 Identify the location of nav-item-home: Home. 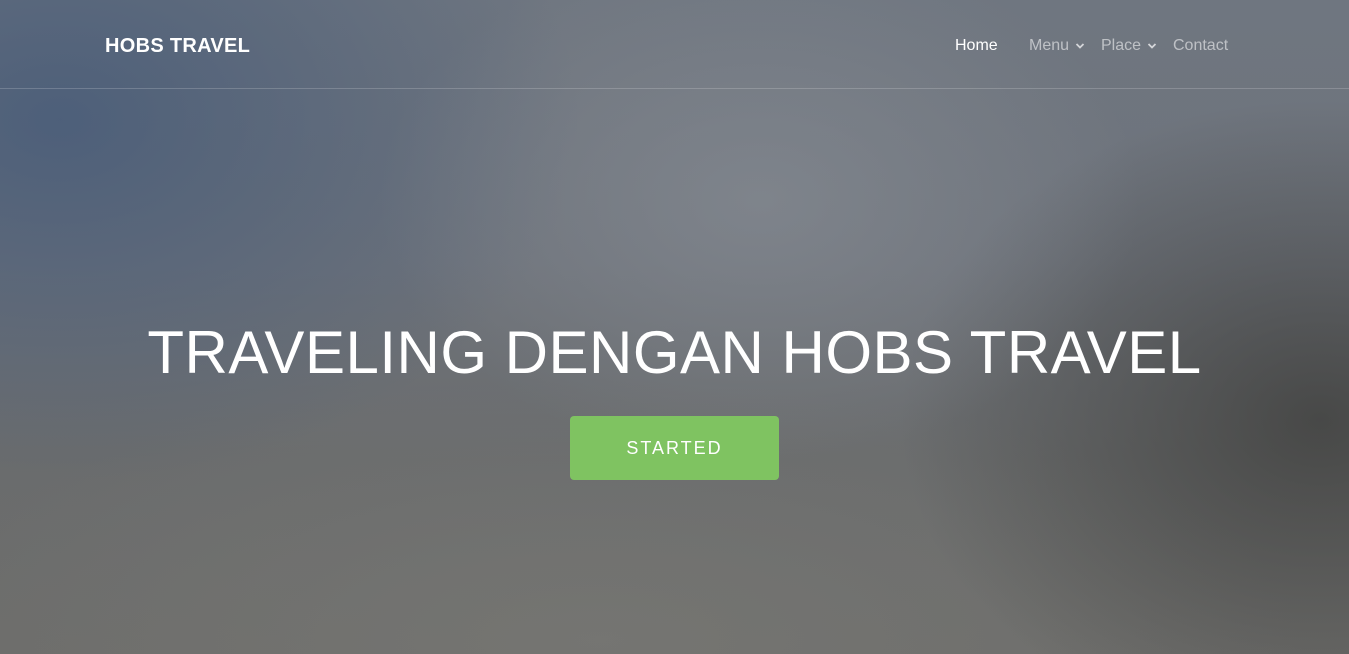
(976, 46).